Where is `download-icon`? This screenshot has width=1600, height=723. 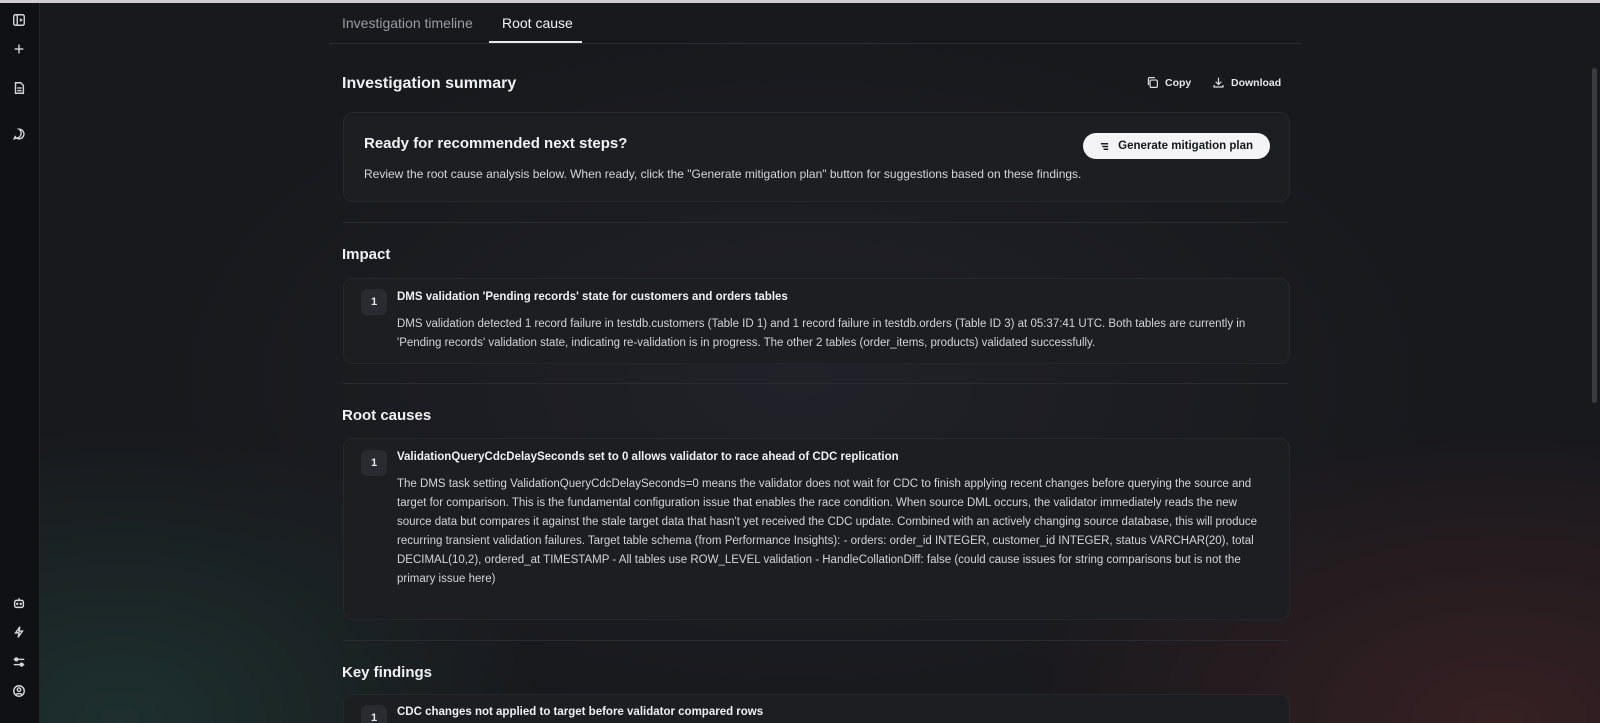
download-icon is located at coordinates (1218, 82).